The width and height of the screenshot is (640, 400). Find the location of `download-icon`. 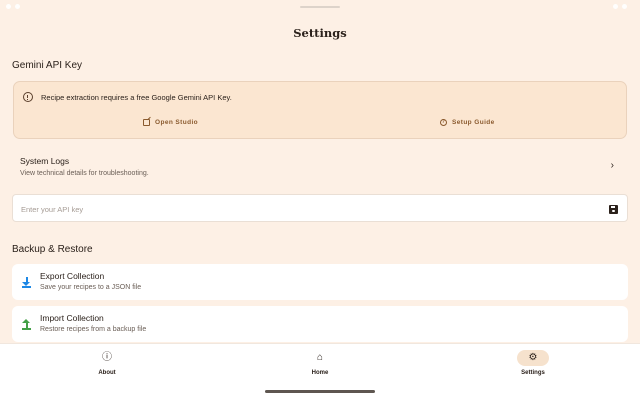

download-icon is located at coordinates (26, 282).